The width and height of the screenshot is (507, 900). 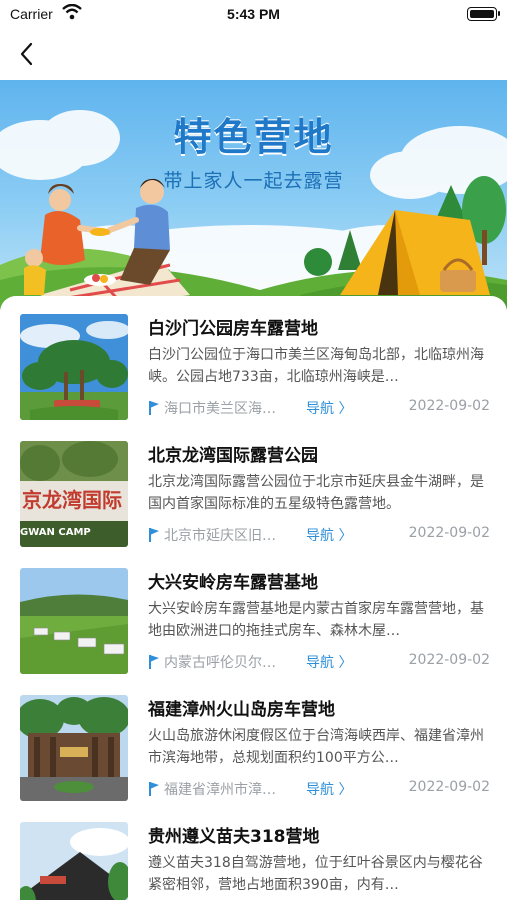 I want to click on campsite-meta: 福建省漳州市漳… 导航 〉 2022-09-02, so click(x=319, y=789).